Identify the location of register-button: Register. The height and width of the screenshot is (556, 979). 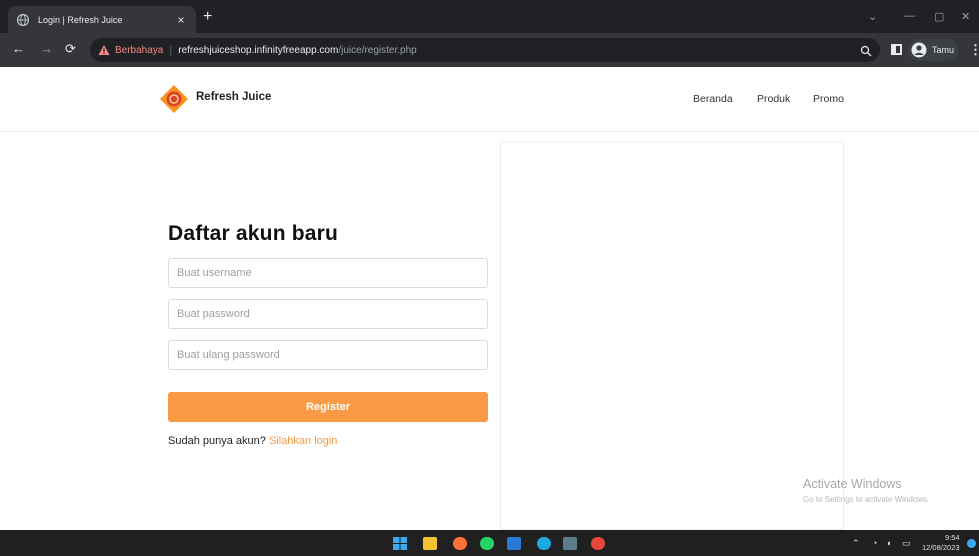
(328, 407).